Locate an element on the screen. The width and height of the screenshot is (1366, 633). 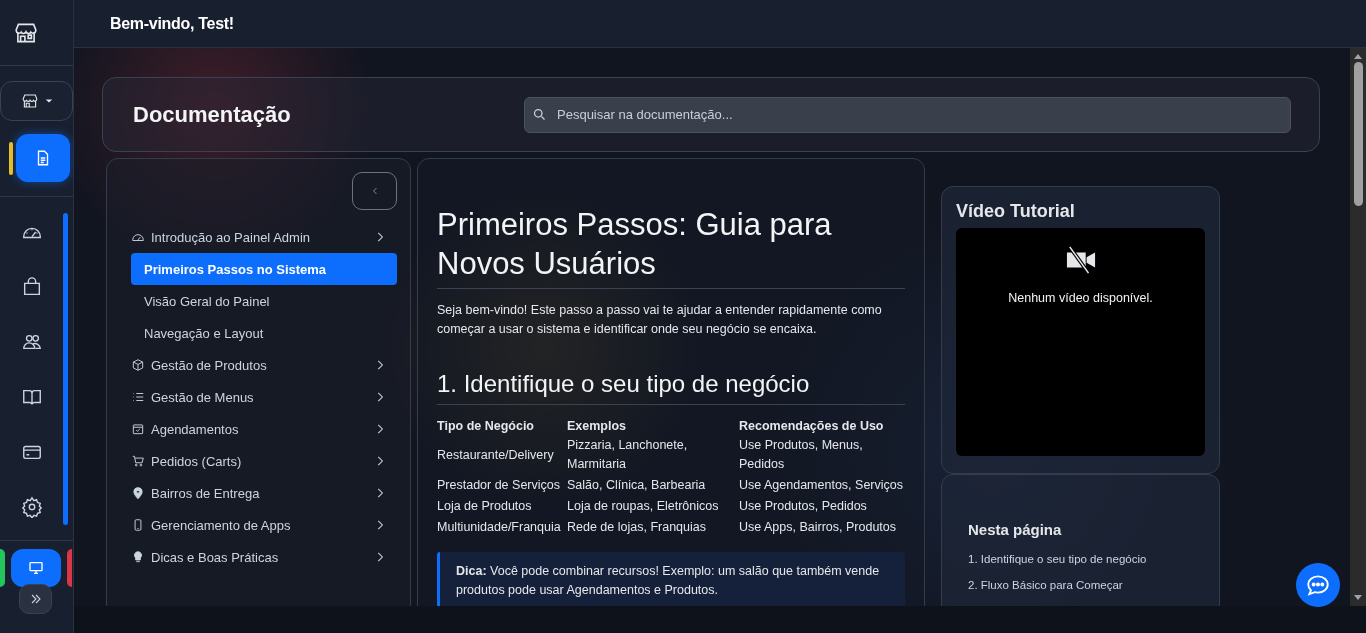
section-heading: 1. Identifique o seu tipo de negócio is located at coordinates (624, 384).